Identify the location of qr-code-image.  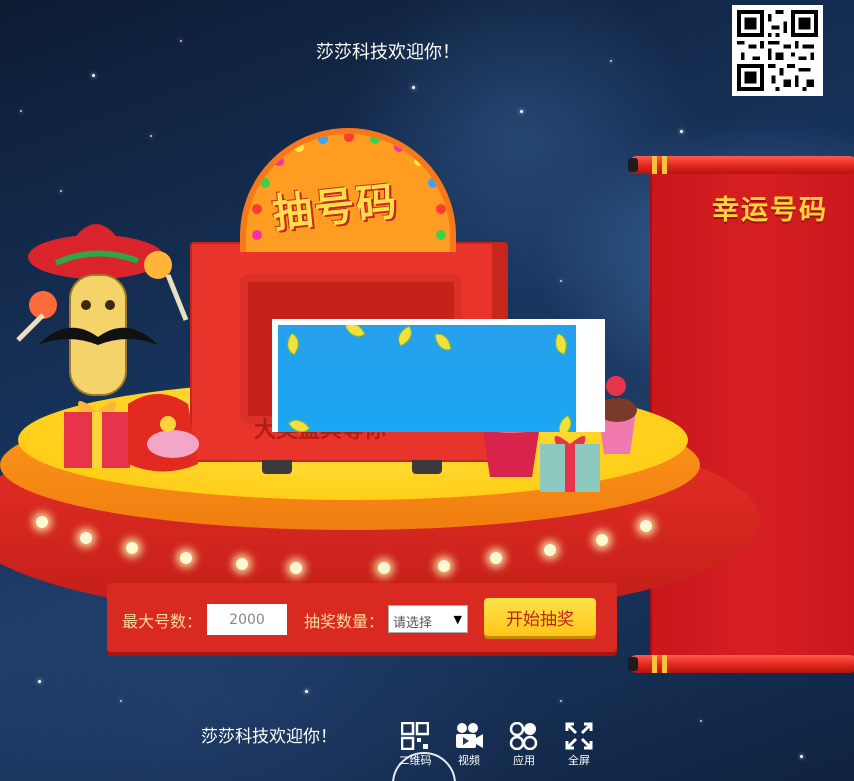
(777, 50).